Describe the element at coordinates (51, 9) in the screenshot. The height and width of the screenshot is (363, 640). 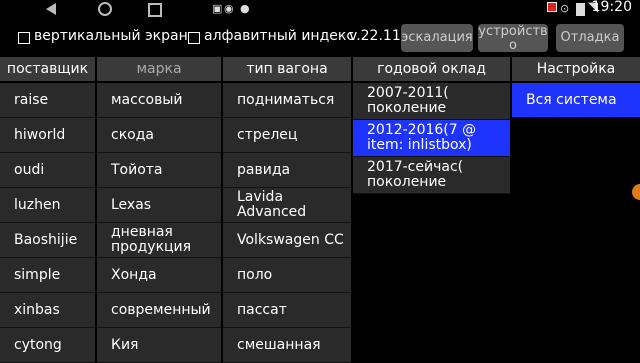
I see `back-nav-icon` at that location.